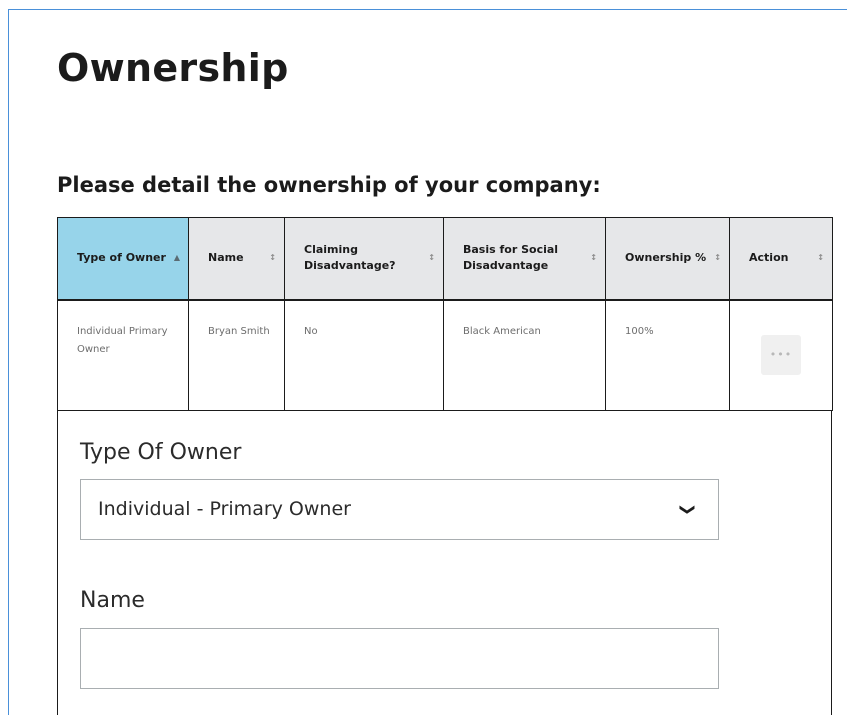 This screenshot has height=715, width=847. I want to click on column-header-ownership: Ownership % ↕, so click(667, 259).